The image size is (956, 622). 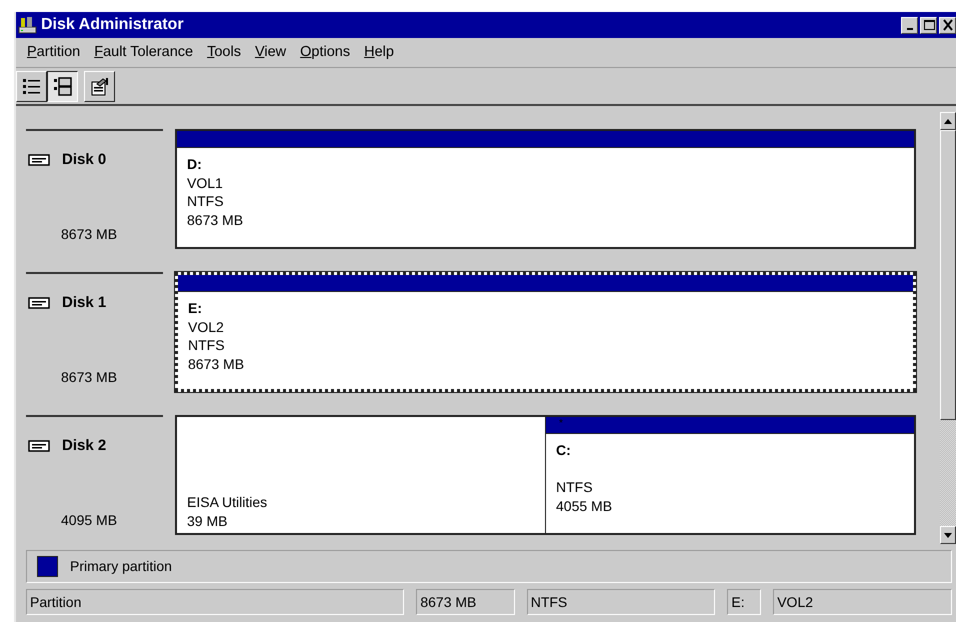 What do you see at coordinates (465, 602) in the screenshot?
I see `status-cell: 8673 MB` at bounding box center [465, 602].